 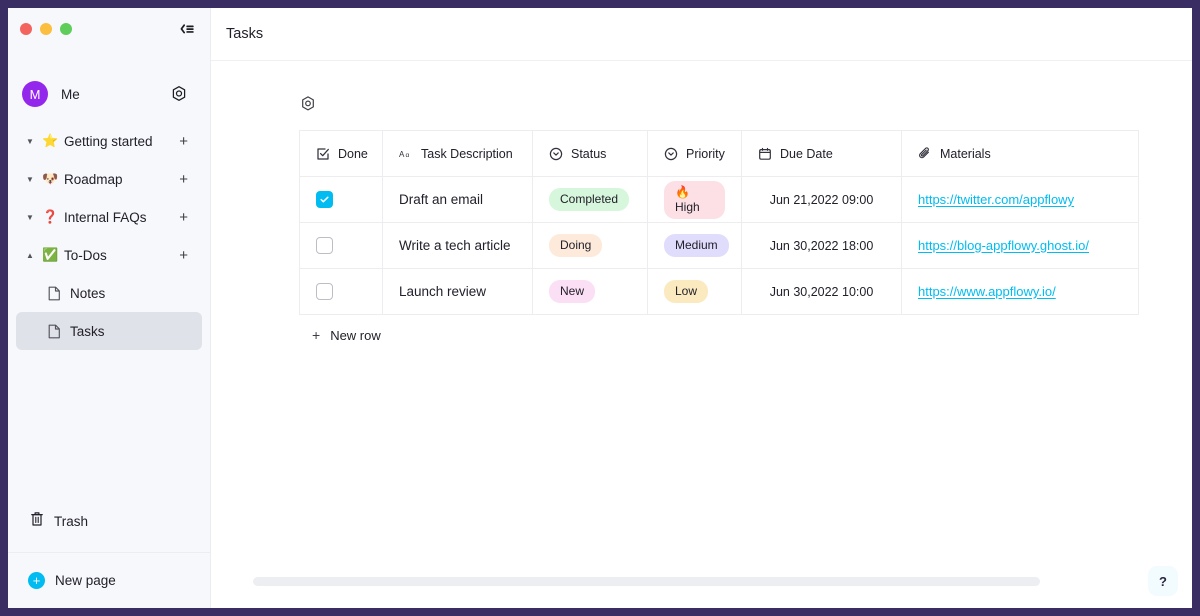 I want to click on cell-task: Draft an email, so click(x=457, y=199).